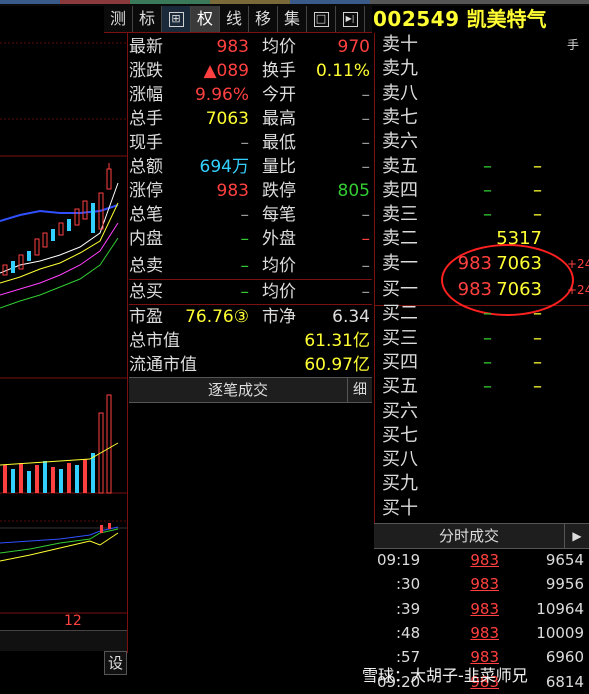  What do you see at coordinates (484, 142) in the screenshot?
I see `ask-level-row: 卖六` at bounding box center [484, 142].